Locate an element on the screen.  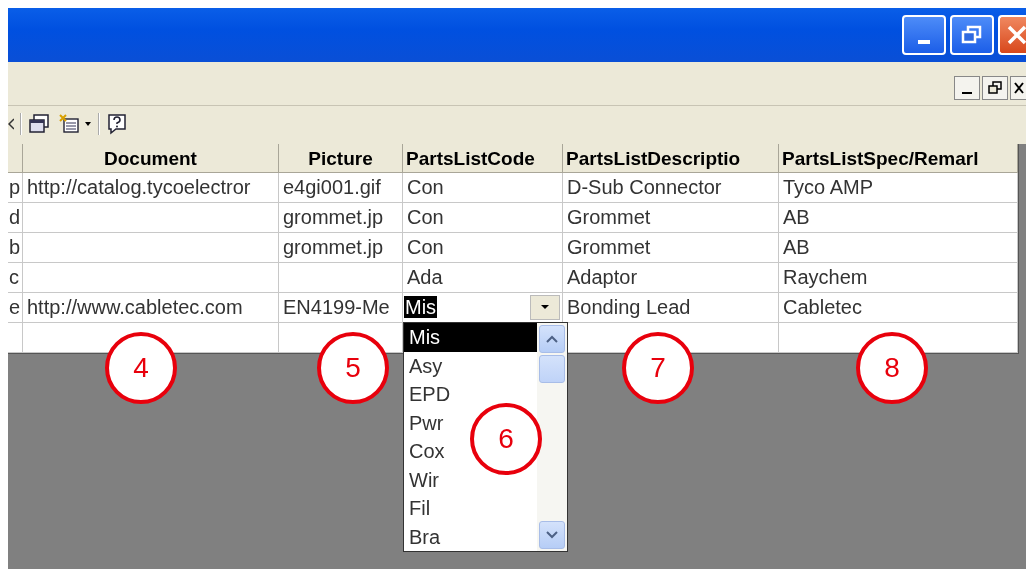
combo-value: Mis is located at coordinates (421, 307).